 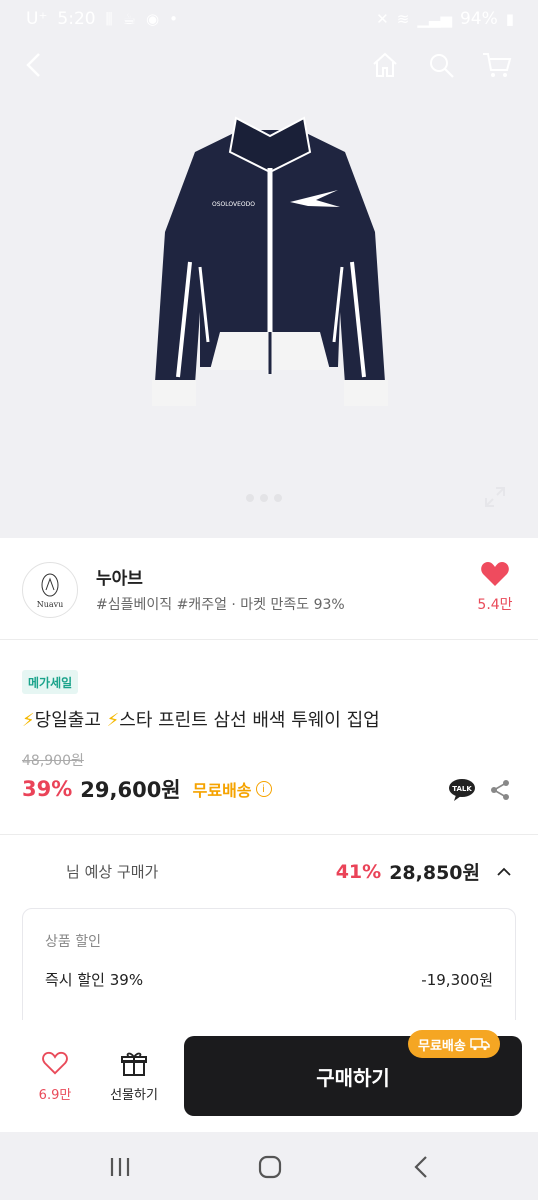 What do you see at coordinates (37, 19) in the screenshot?
I see `carrier-text: U⁺` at bounding box center [37, 19].